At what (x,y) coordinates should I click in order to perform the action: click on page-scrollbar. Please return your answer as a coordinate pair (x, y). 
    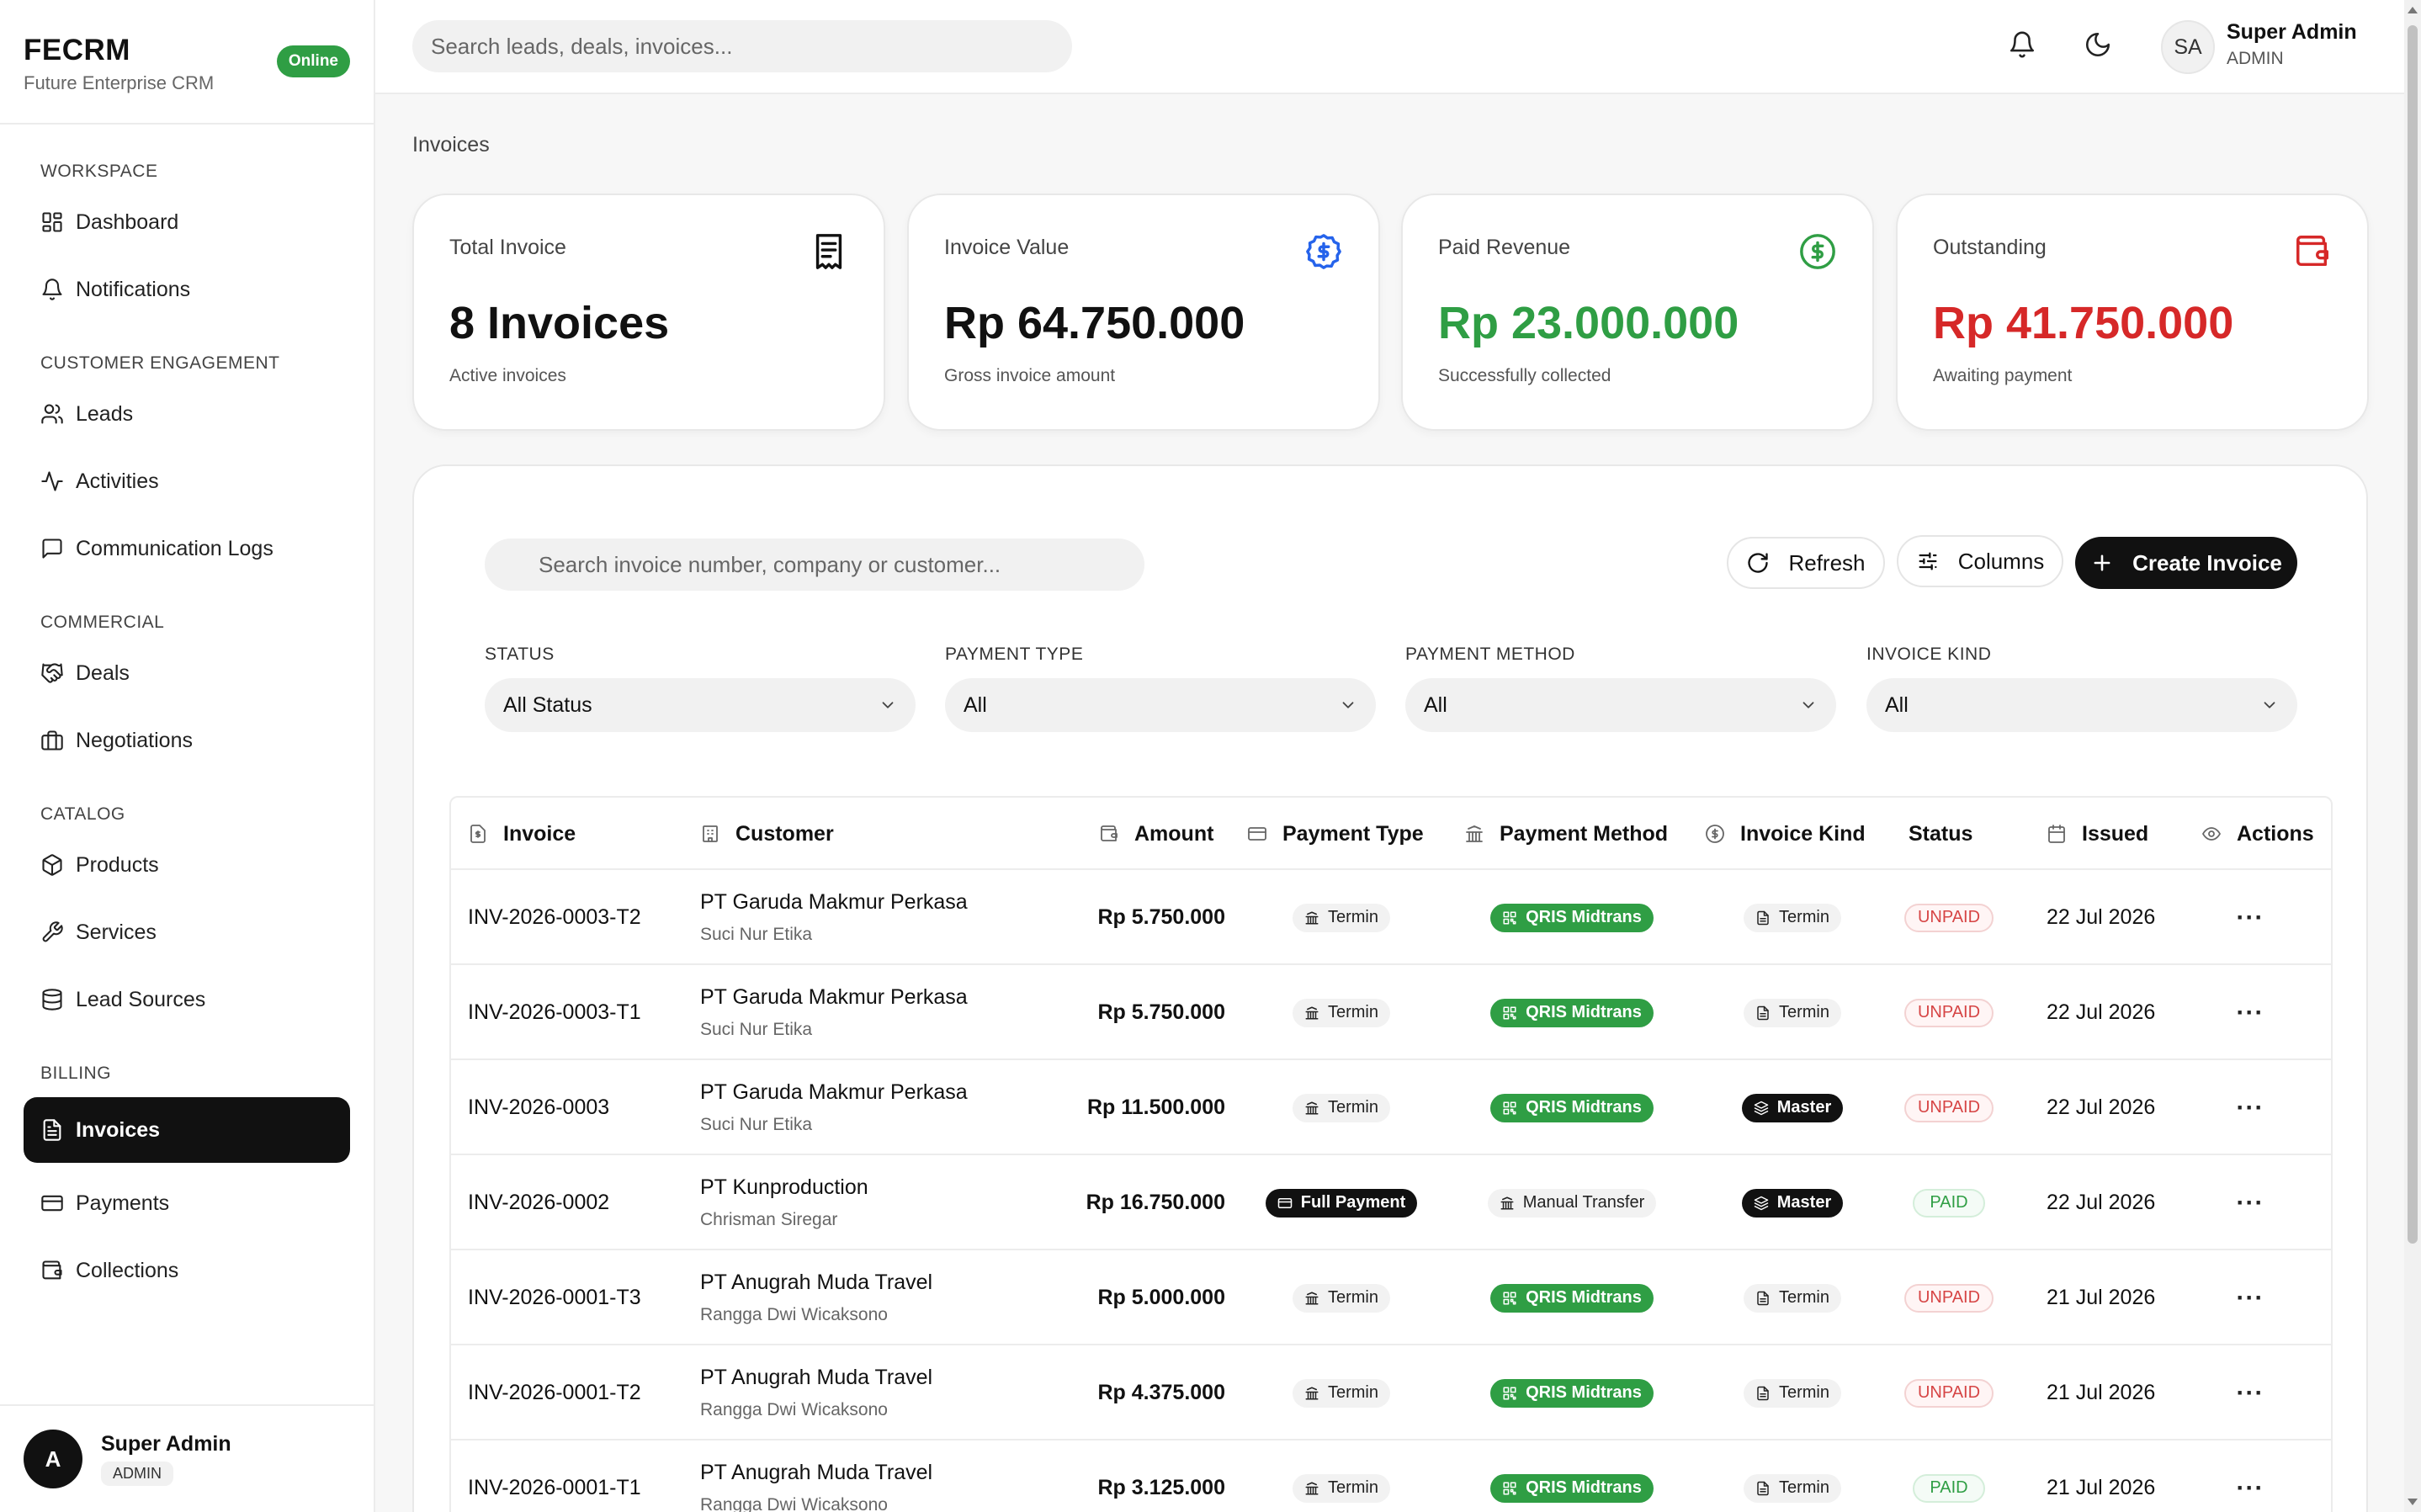
    Looking at the image, I should click on (2412, 756).